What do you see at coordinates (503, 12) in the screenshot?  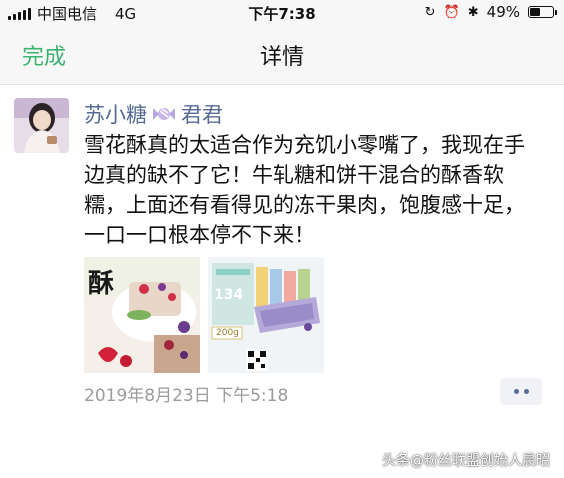 I see `battery-percent: 49%` at bounding box center [503, 12].